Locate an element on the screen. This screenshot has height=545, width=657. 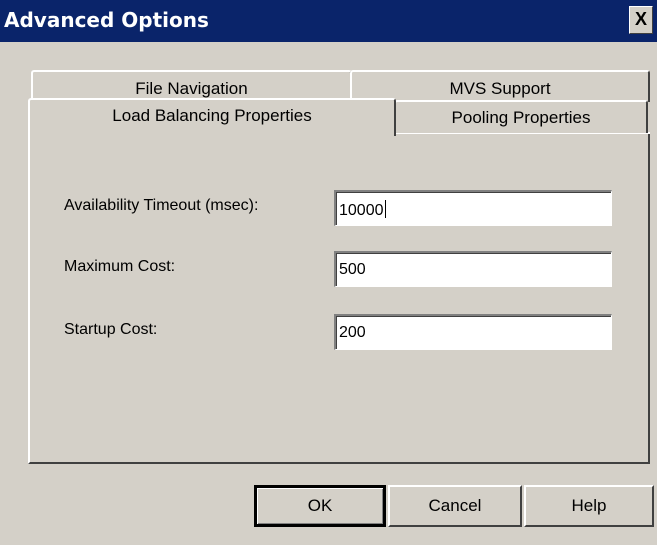
maximum-cost-label: Maximum Cost: is located at coordinates (120, 266).